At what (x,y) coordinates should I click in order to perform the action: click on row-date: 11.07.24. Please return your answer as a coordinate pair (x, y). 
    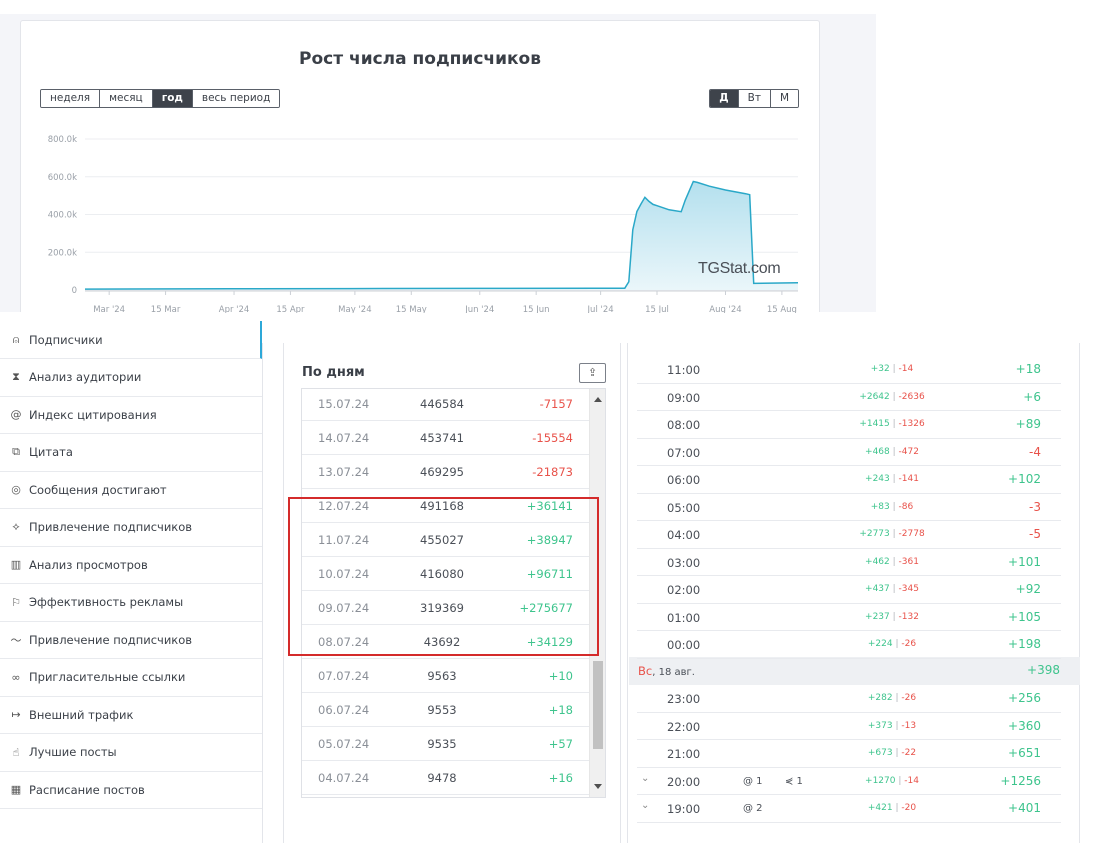
    Looking at the image, I should click on (344, 540).